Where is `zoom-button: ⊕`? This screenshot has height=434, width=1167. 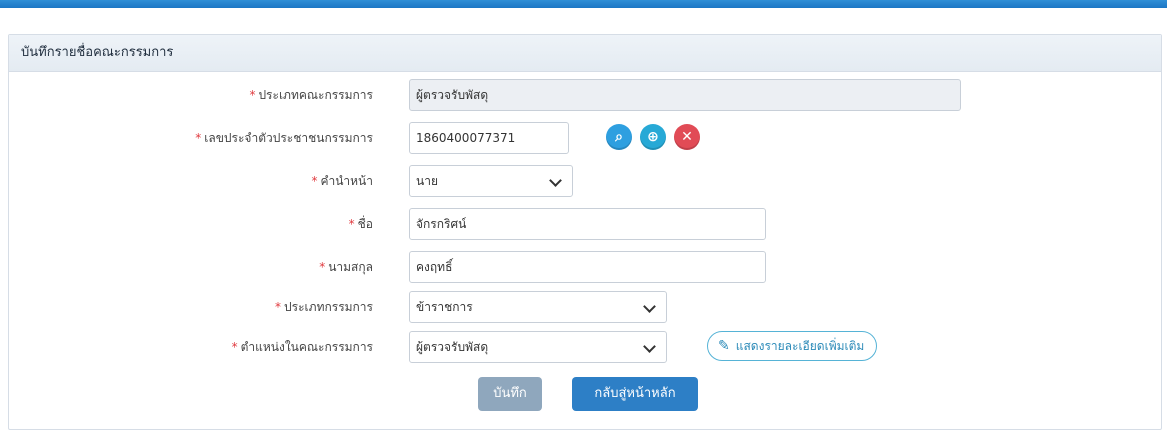
zoom-button: ⊕ is located at coordinates (653, 137).